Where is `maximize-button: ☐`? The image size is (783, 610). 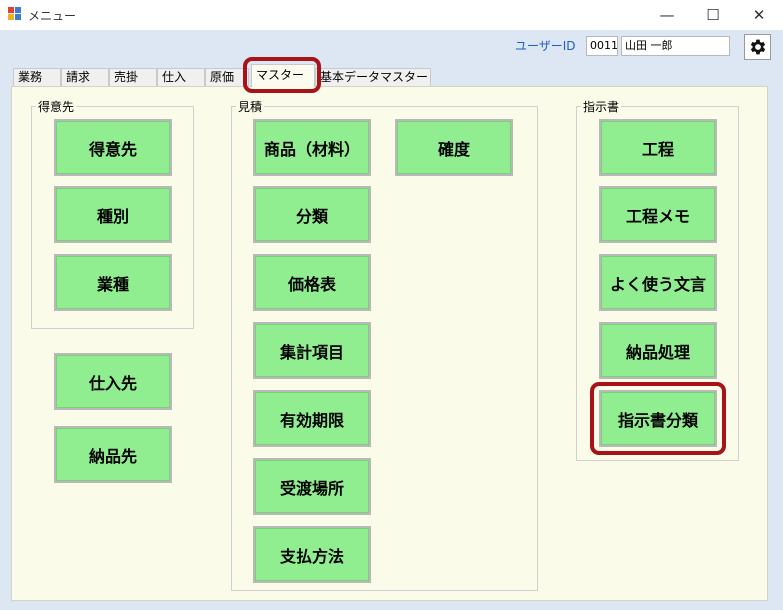
maximize-button: ☐ is located at coordinates (713, 15).